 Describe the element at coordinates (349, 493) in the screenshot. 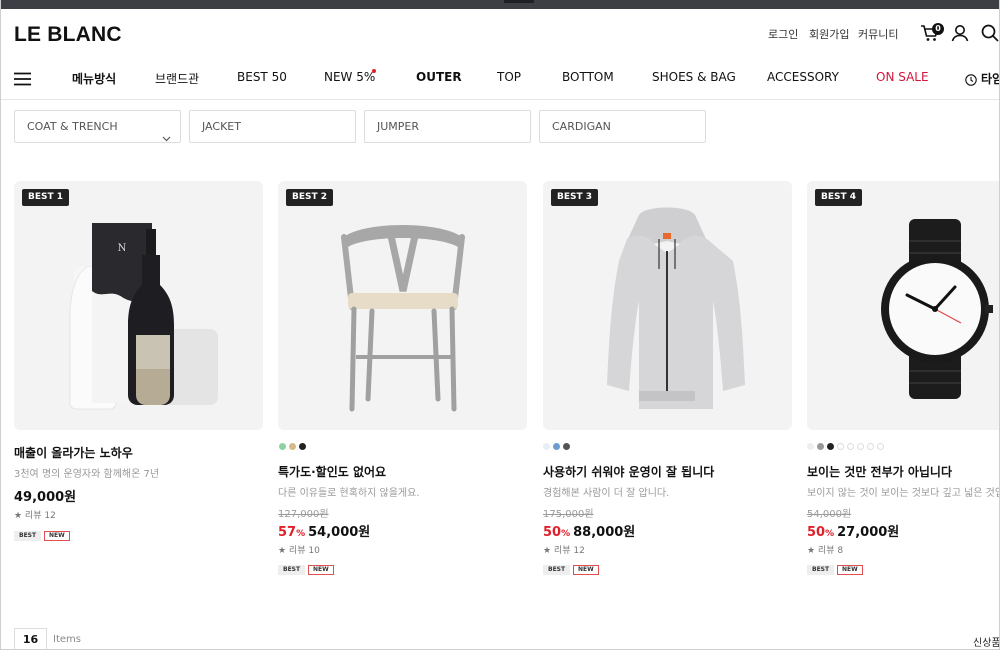

I see `product-desc: 다른 이유들로 현혹하지 않을게요.` at that location.